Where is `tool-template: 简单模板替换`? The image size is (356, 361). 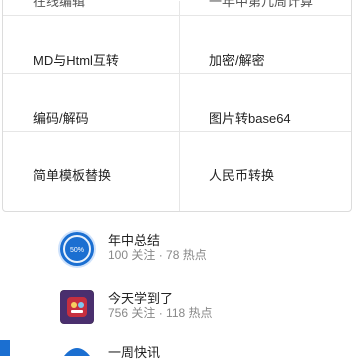 tool-template: 简单模板替换 is located at coordinates (72, 174).